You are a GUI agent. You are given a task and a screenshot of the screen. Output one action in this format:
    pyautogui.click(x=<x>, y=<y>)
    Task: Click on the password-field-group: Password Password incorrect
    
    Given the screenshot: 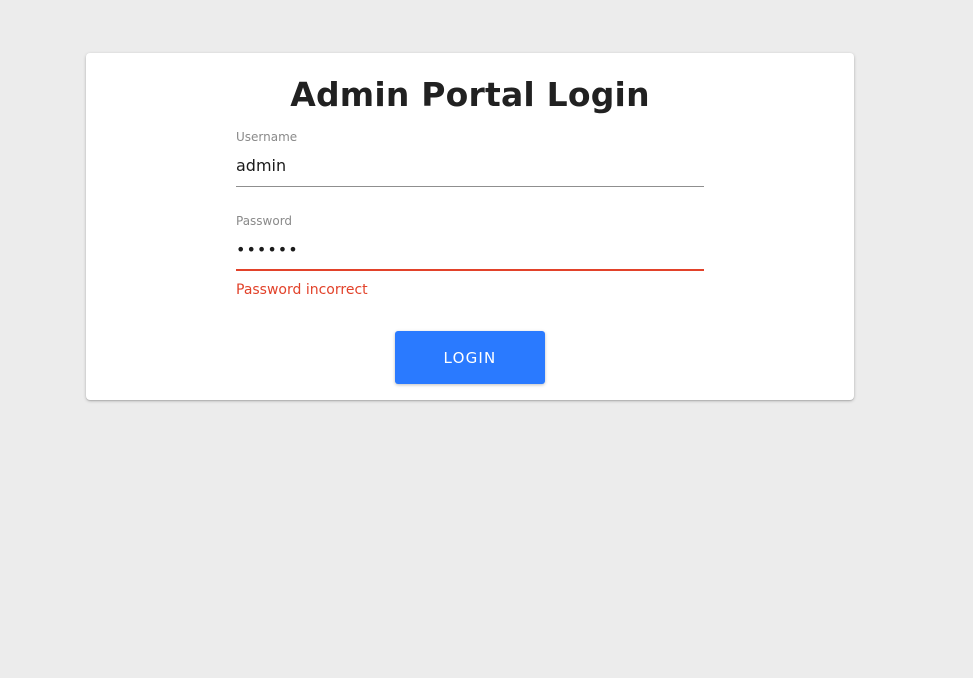 What is the action you would take?
    pyautogui.click(x=470, y=255)
    